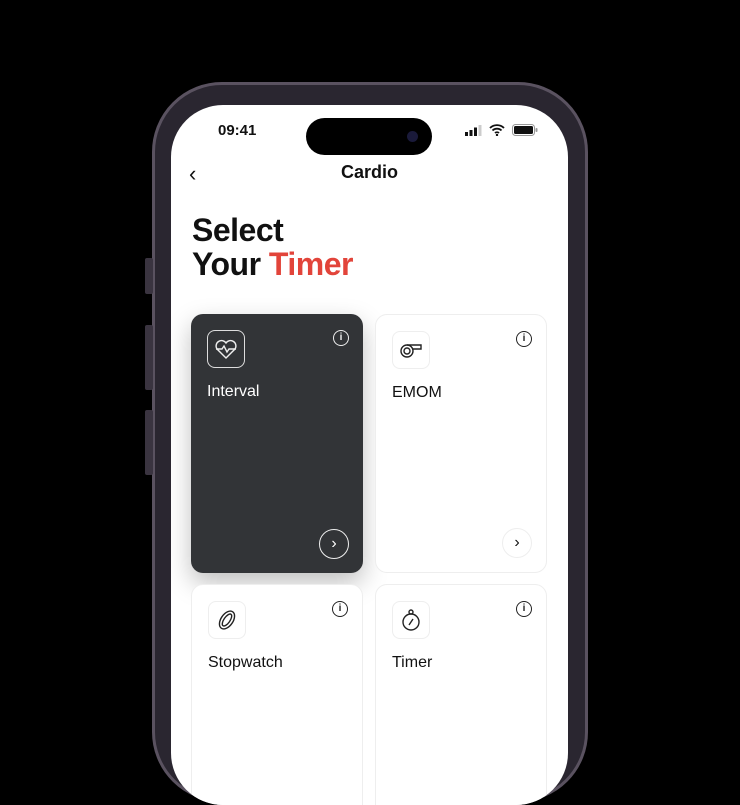 The height and width of the screenshot is (805, 740). What do you see at coordinates (230, 264) in the screenshot?
I see `title-your: Your` at bounding box center [230, 264].